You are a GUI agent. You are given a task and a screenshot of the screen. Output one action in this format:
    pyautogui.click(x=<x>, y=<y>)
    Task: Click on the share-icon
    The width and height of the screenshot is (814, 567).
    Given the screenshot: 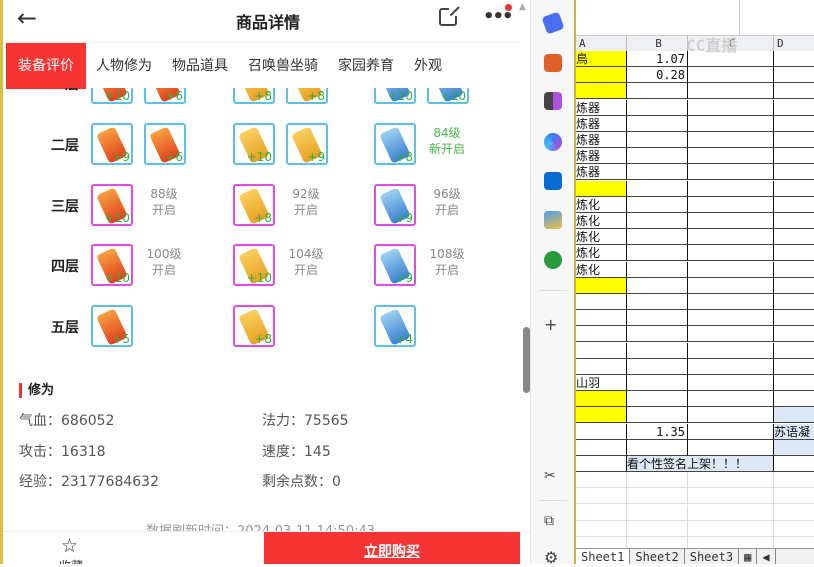 What is the action you would take?
    pyautogui.click(x=449, y=16)
    